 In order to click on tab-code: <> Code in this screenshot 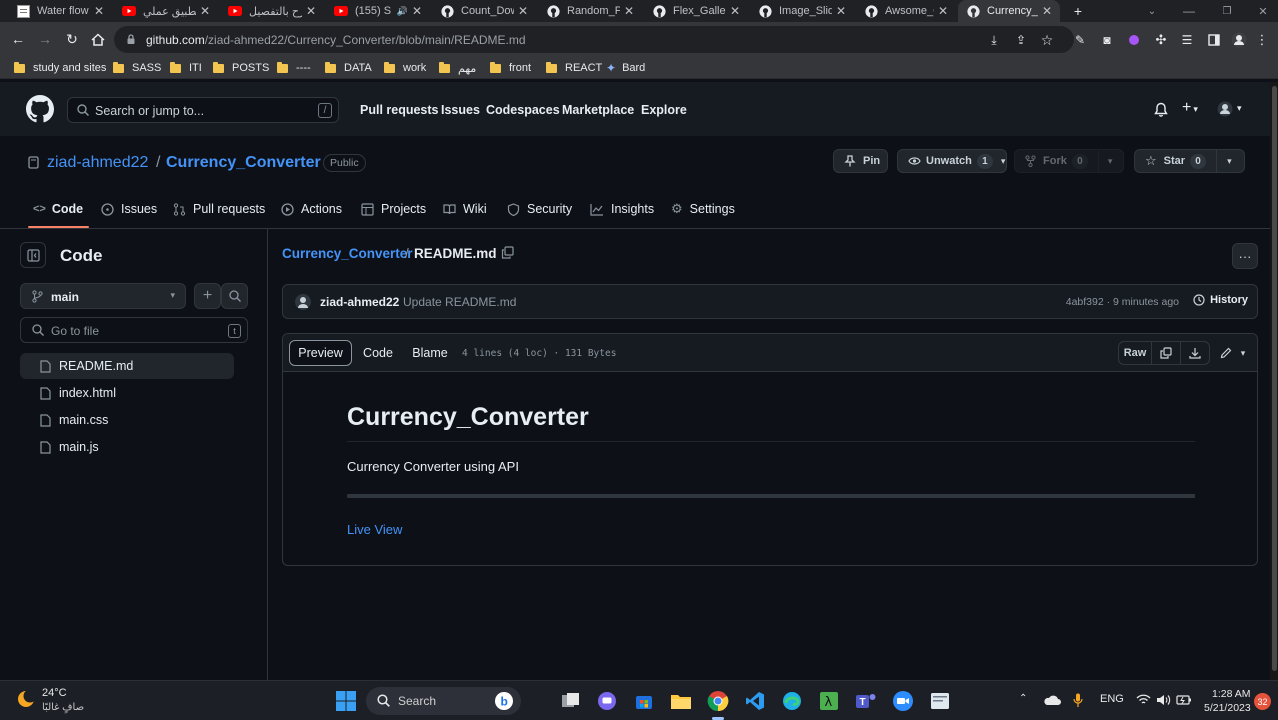, I will do `click(58, 209)`.